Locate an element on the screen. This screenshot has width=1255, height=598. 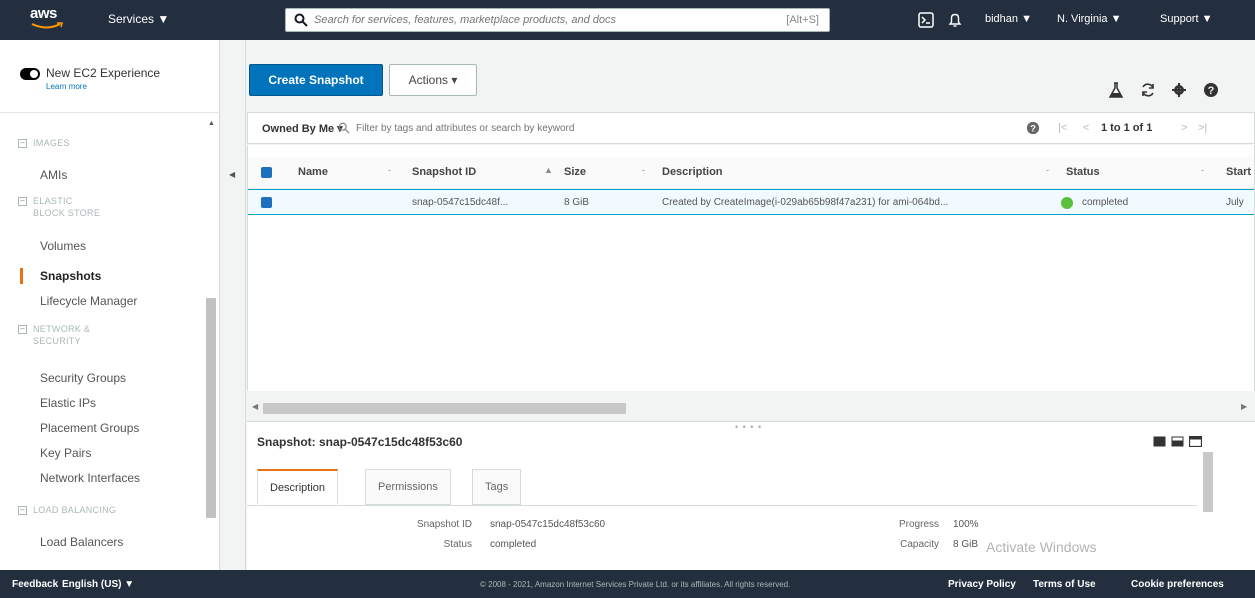
sidebar-collapse-tab: ◀ is located at coordinates (233, 305).